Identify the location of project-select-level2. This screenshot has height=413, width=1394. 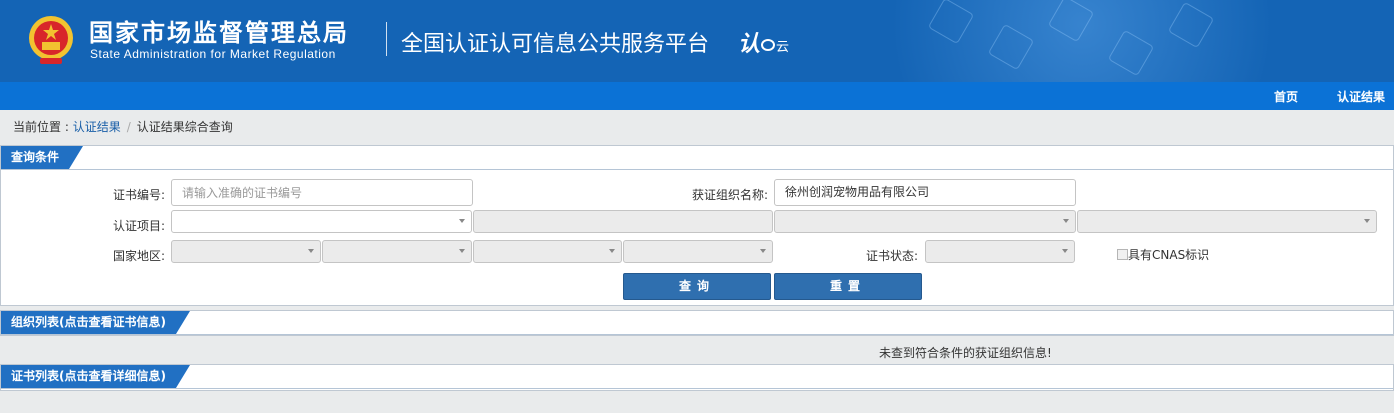
(623, 221).